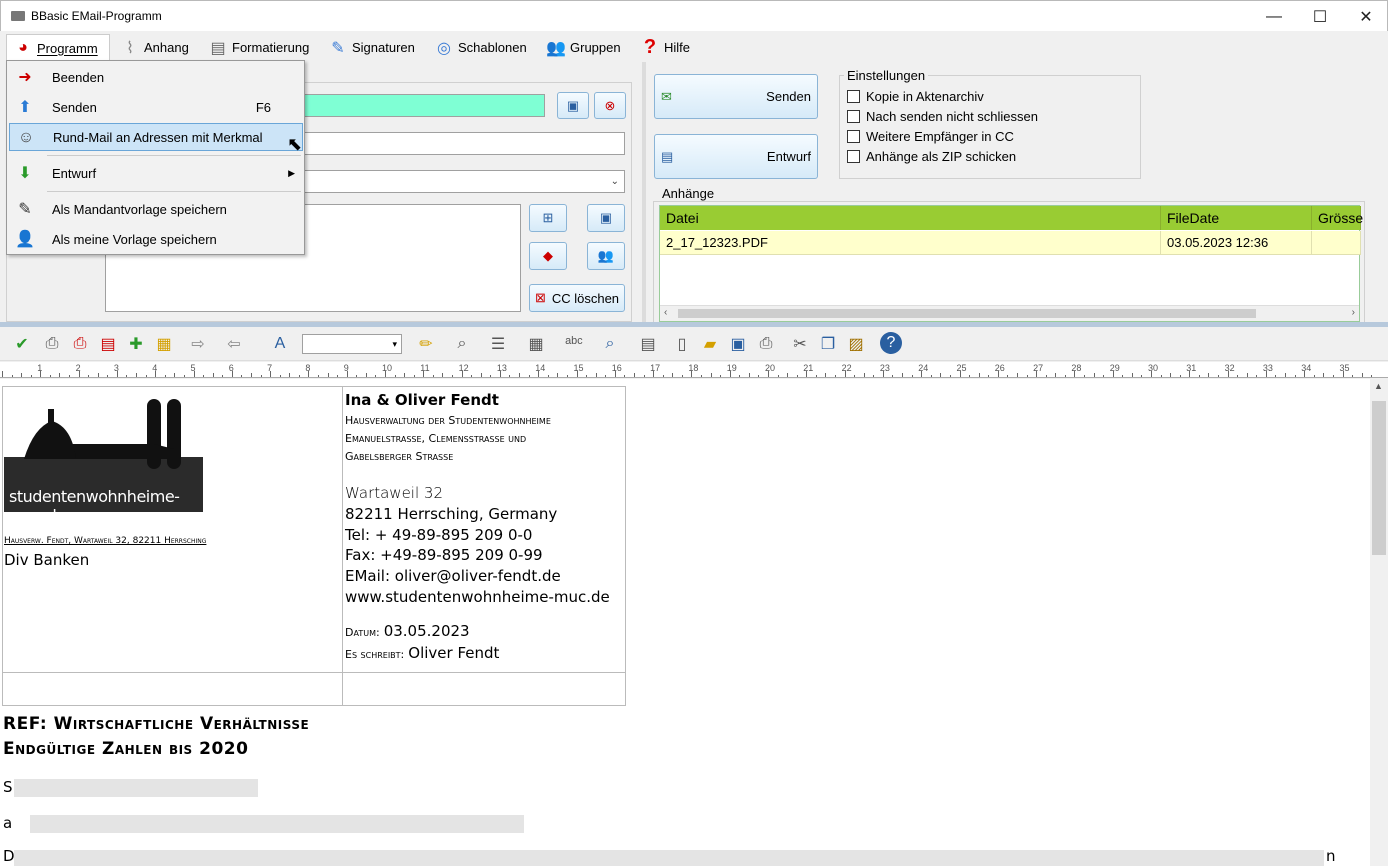 The width and height of the screenshot is (1388, 866). Describe the element at coordinates (156, 209) in the screenshot. I see `menu-item-mandant-template: ✎ Als Mandantvorlage speichern` at that location.